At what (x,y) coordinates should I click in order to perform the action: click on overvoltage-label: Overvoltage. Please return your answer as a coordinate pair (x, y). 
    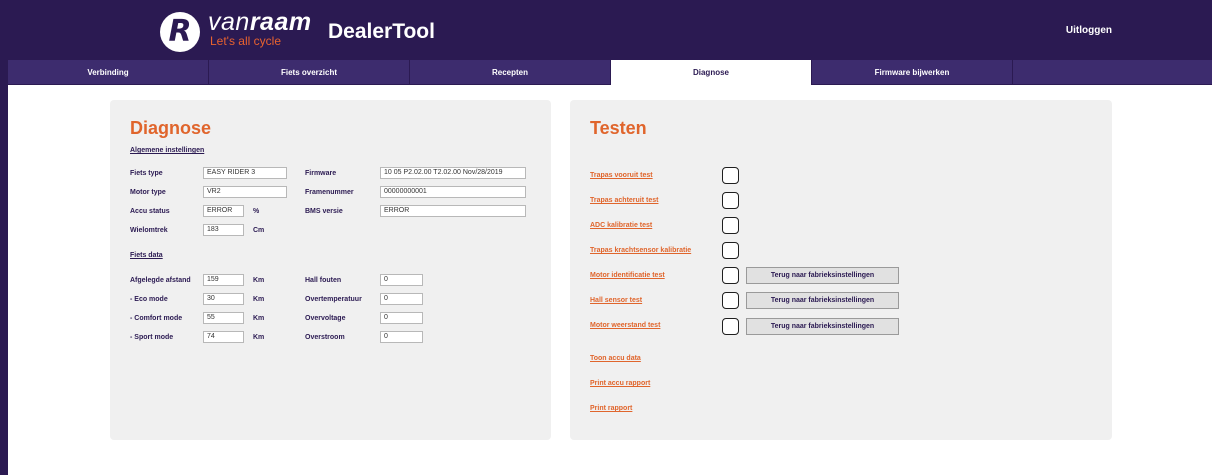
    Looking at the image, I should click on (325, 318).